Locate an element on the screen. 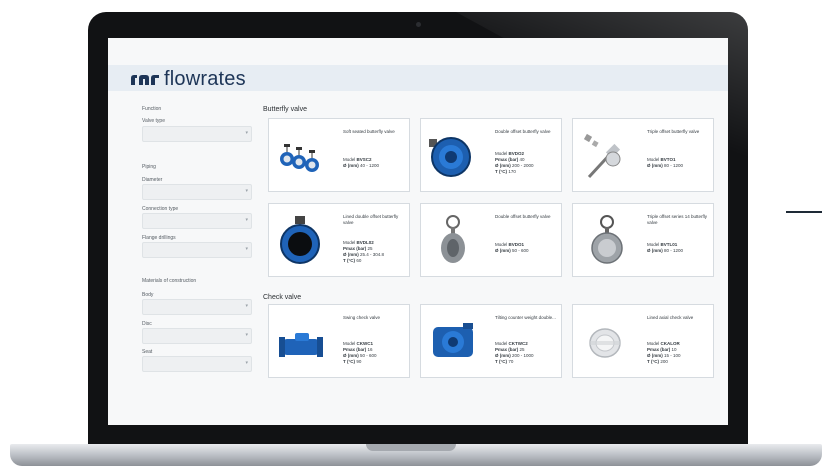  flange-drillings-label: Flange drillings is located at coordinates (159, 238).